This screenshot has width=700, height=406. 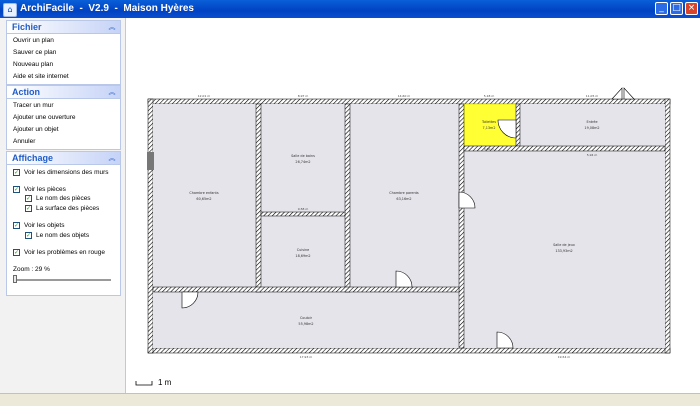 What do you see at coordinates (302, 256) in the screenshot?
I see `room-area-label: 18,69m2` at bounding box center [302, 256].